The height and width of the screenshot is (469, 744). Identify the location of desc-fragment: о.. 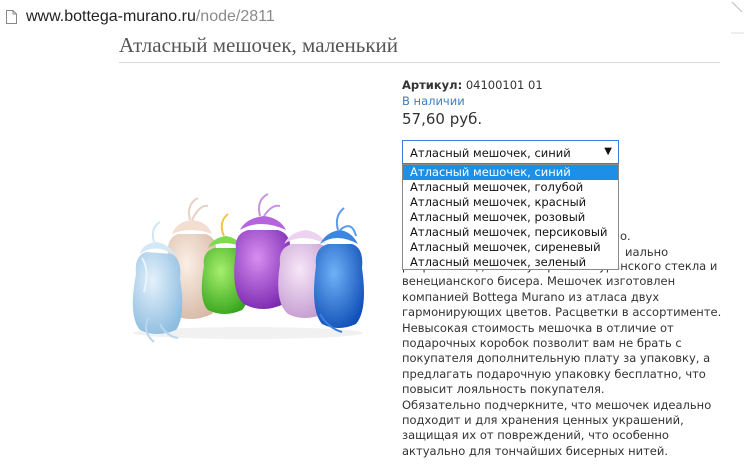
(625, 236).